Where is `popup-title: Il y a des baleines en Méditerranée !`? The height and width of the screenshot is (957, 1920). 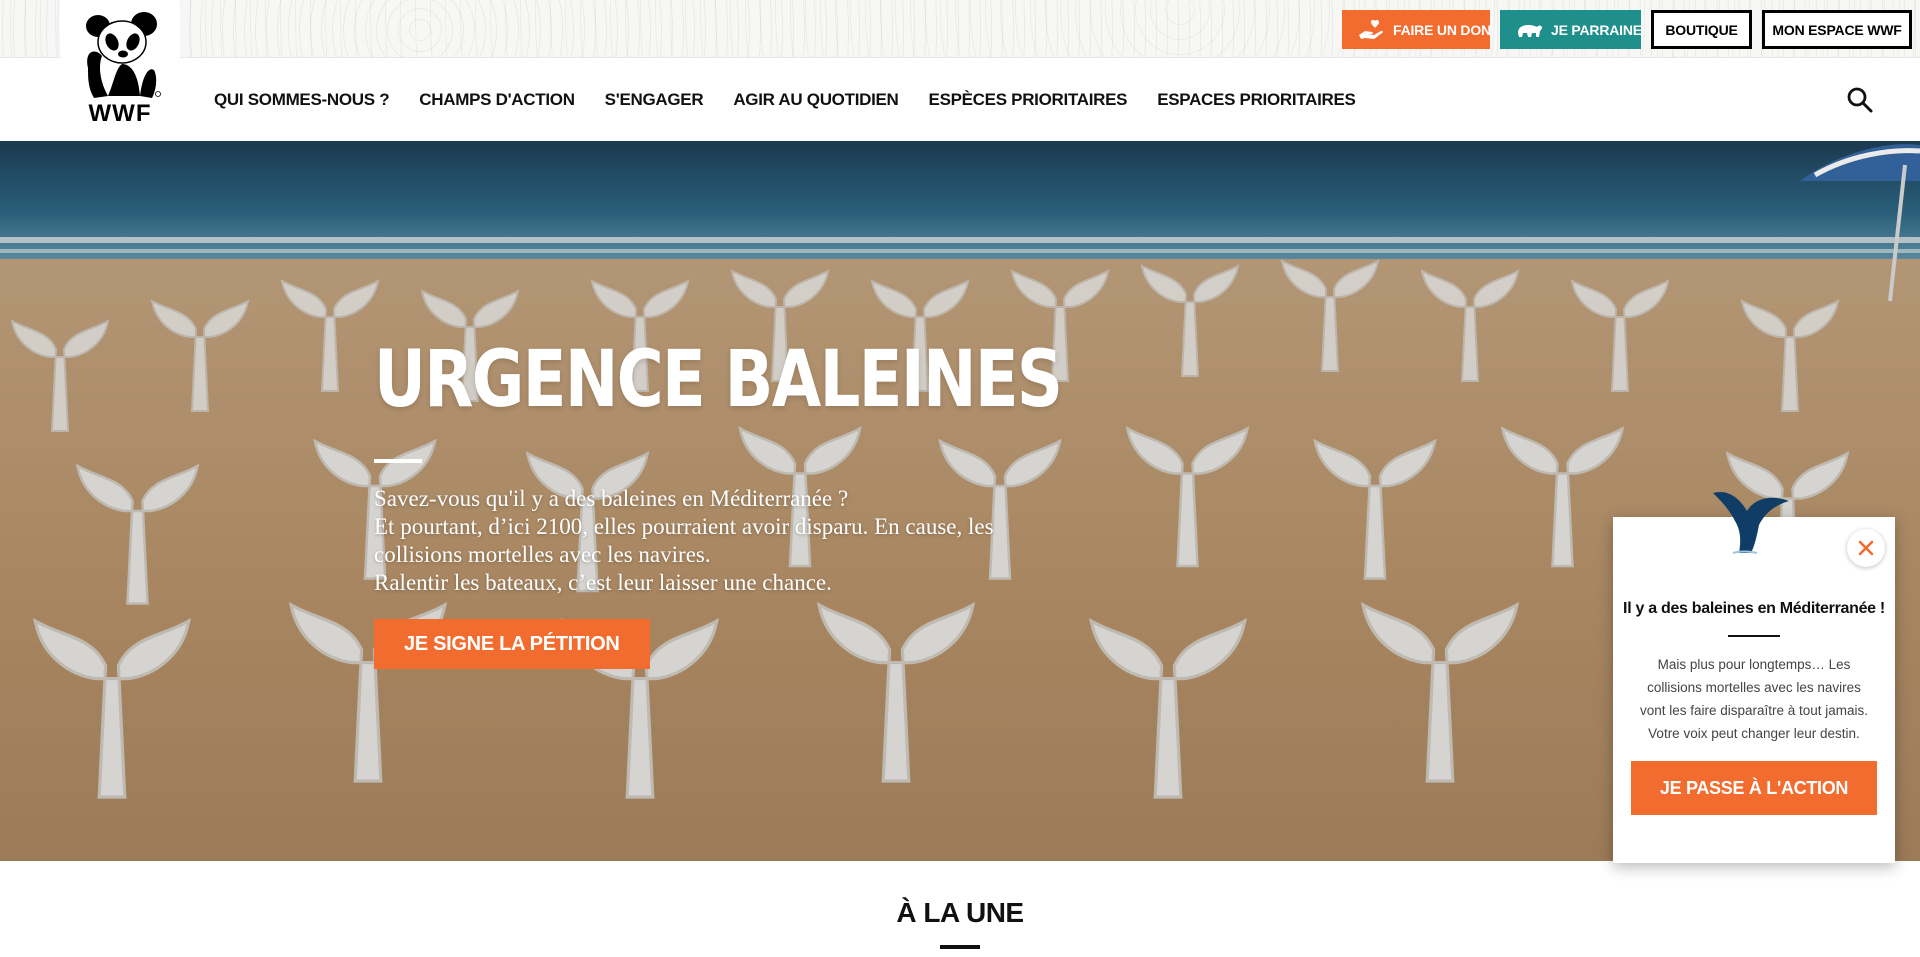 popup-title: Il y a des baleines en Méditerranée ! is located at coordinates (1754, 608).